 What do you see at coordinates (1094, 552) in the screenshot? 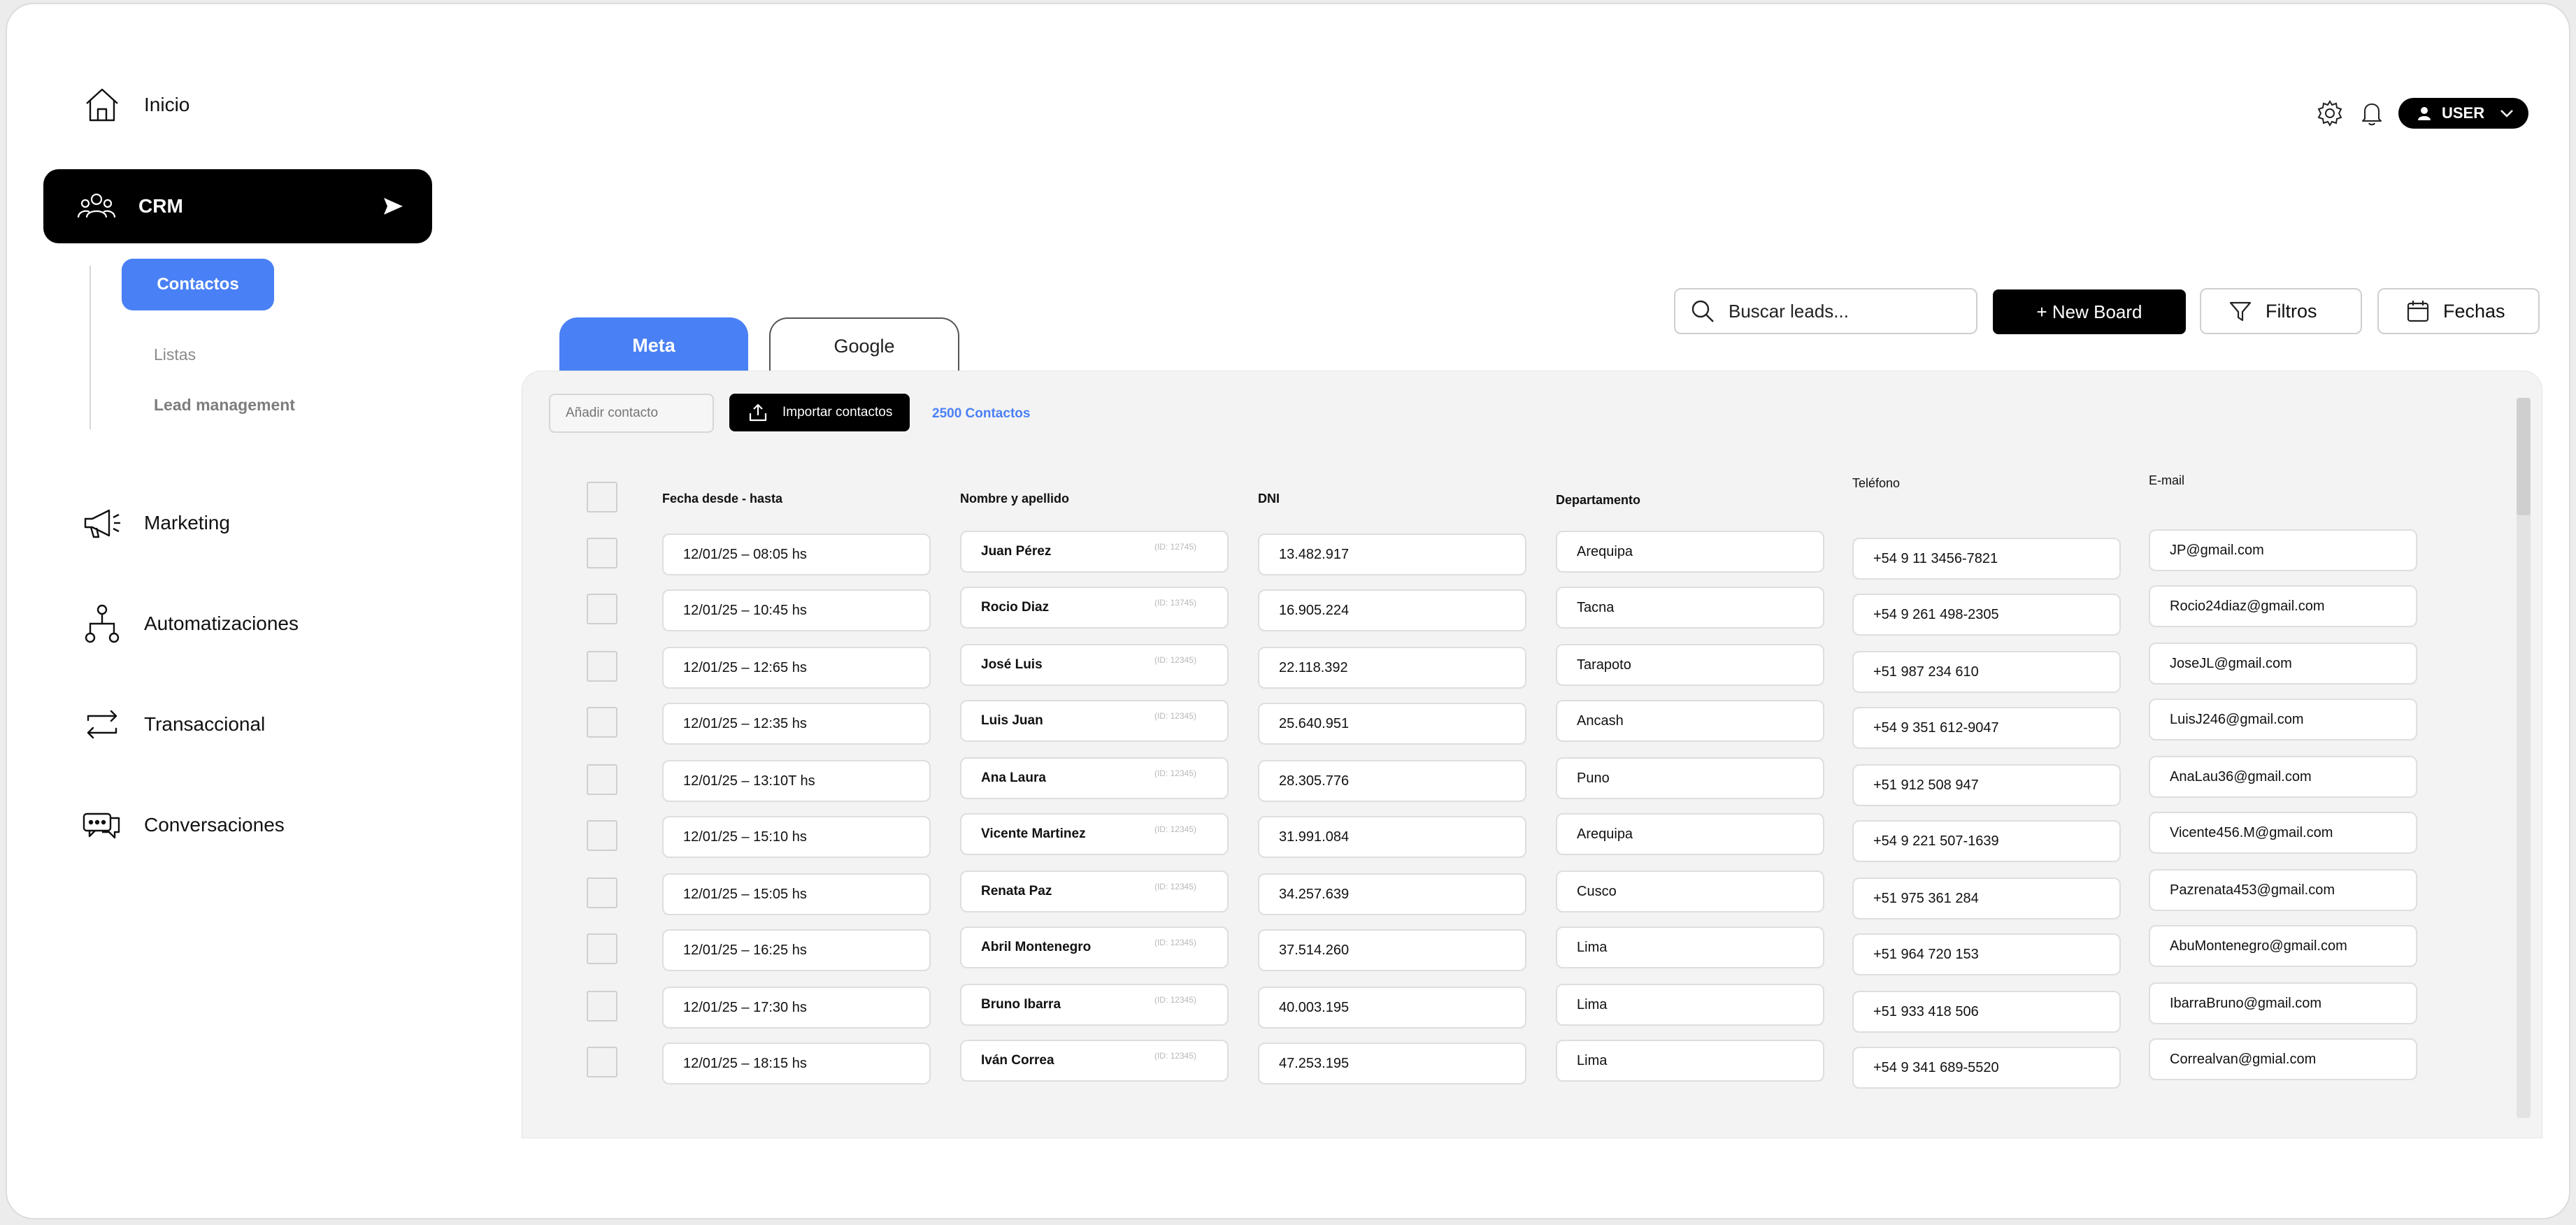
I see `cell-nombre: Juan Pérez (ID: 12745)` at bounding box center [1094, 552].